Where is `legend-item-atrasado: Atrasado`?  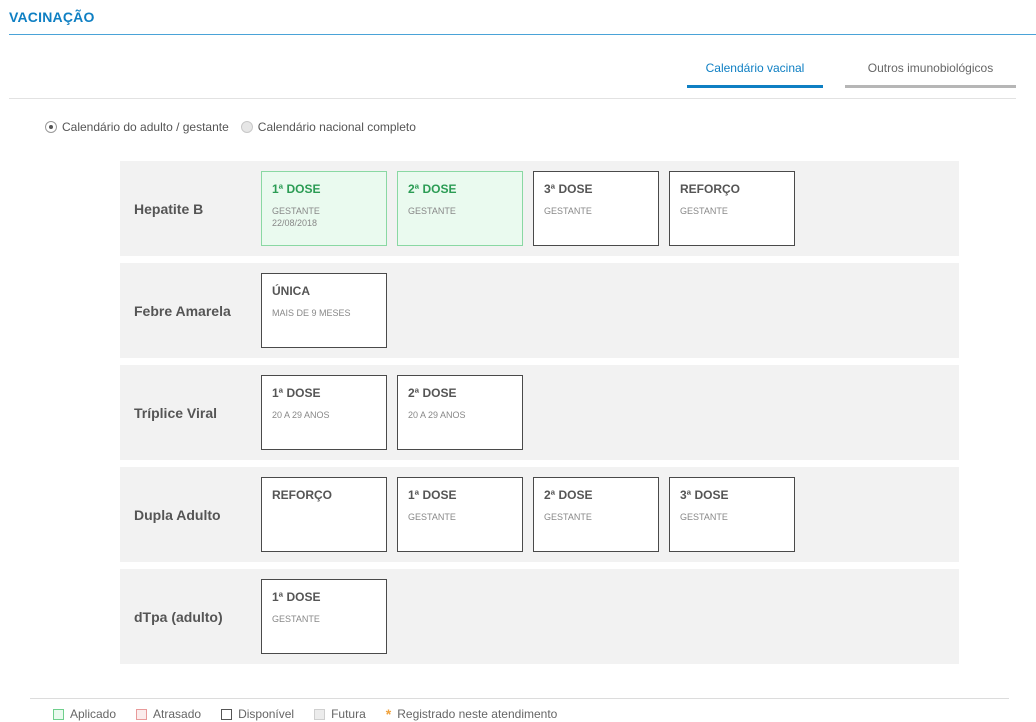 legend-item-atrasado: Atrasado is located at coordinates (168, 714).